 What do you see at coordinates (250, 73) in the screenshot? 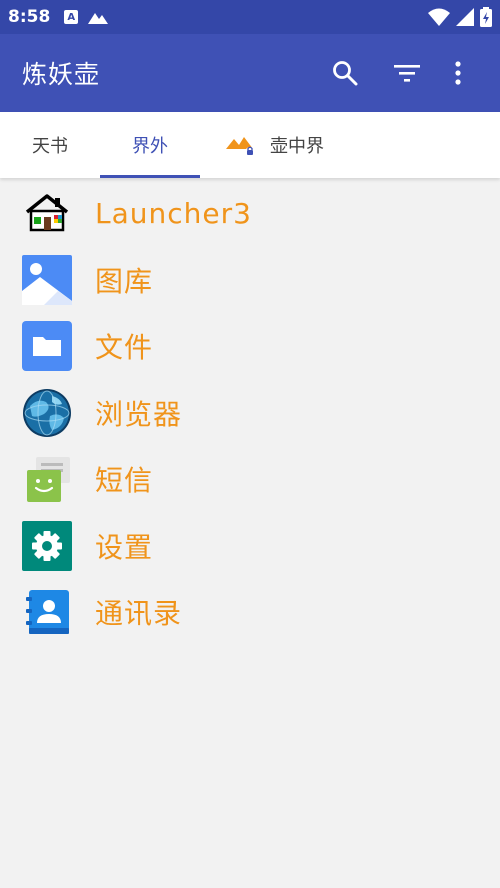
I see `app-bar: 炼妖壶` at bounding box center [250, 73].